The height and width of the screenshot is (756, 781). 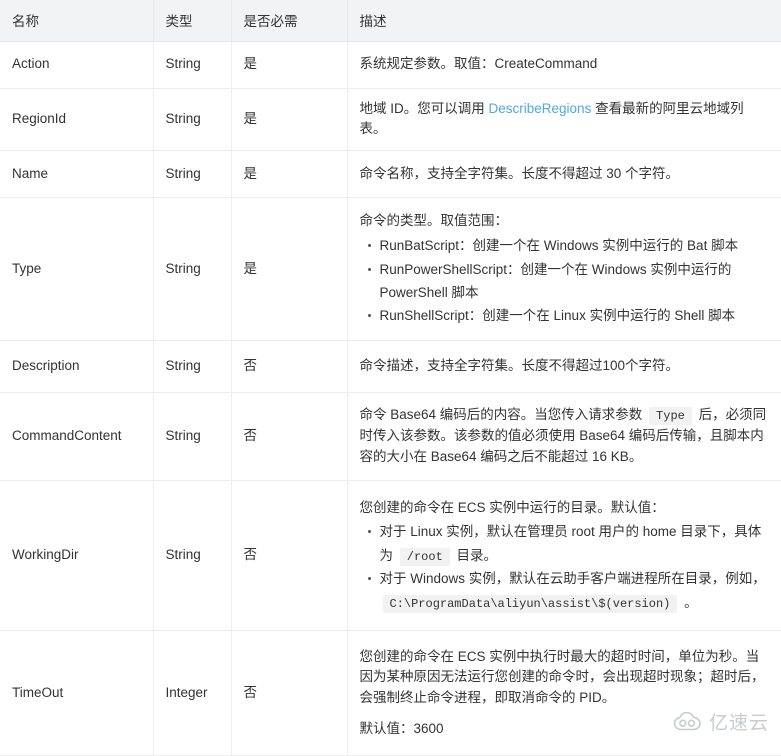 I want to click on description-text: 命令描述，支持全字符集。长度不得超过100个字符。, so click(x=565, y=366).